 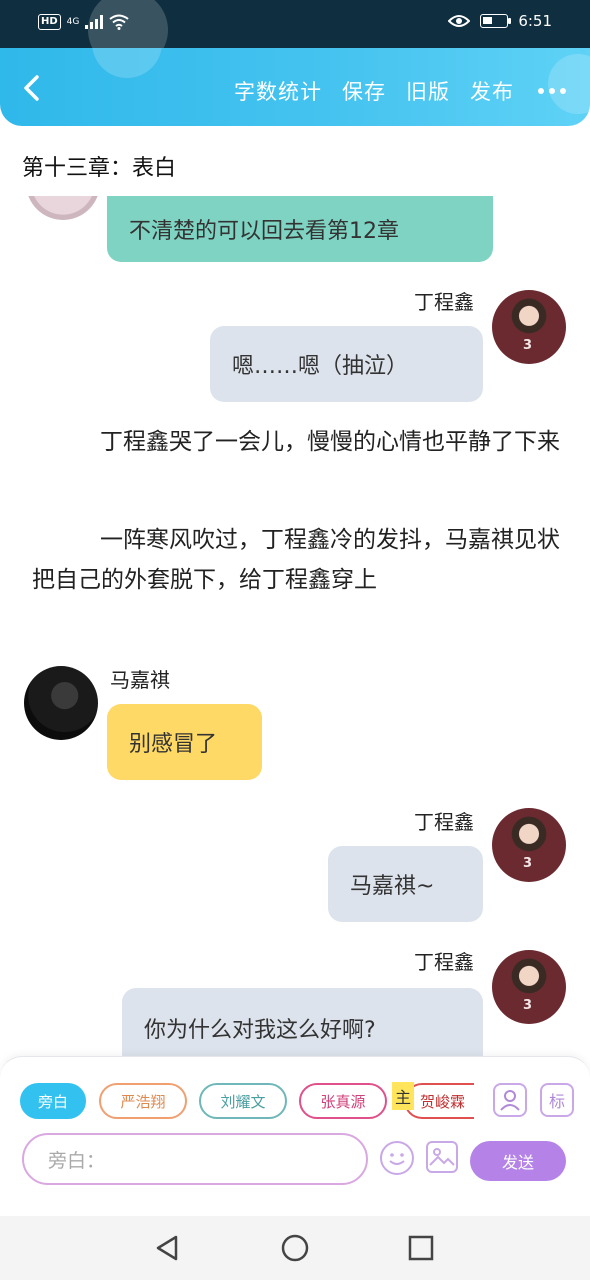 I want to click on eye-icon, so click(x=459, y=21).